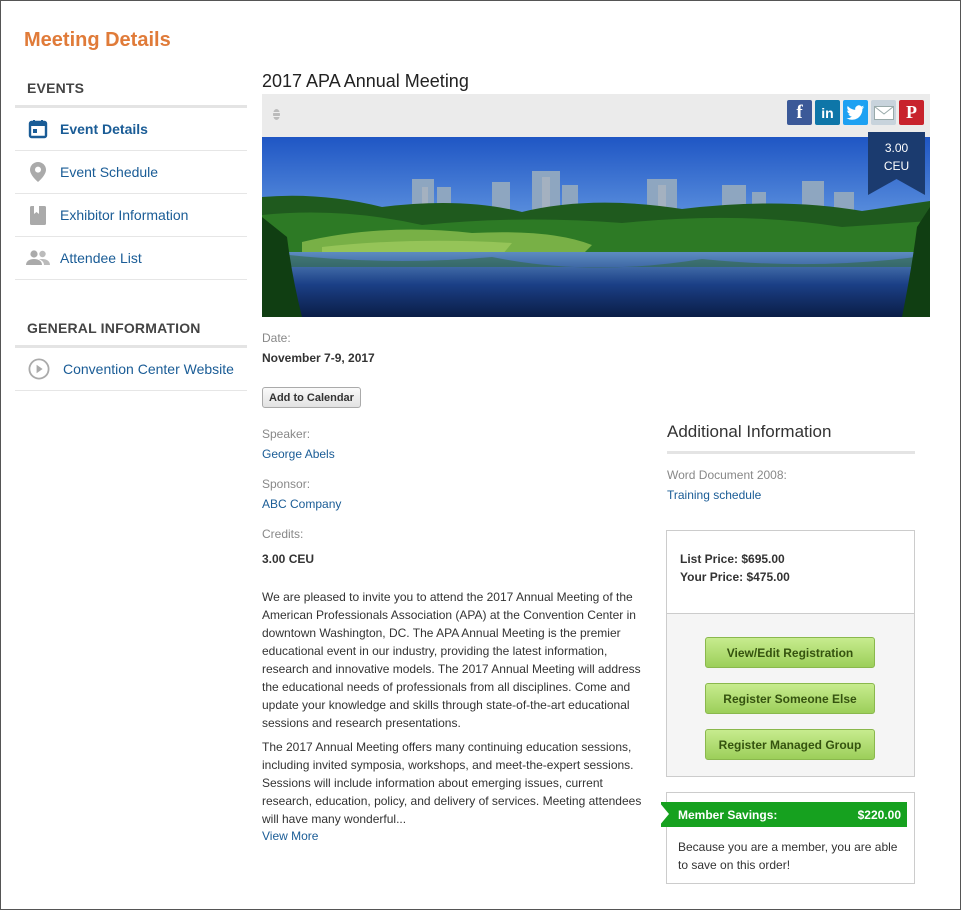 This screenshot has height=910, width=961. Describe the element at coordinates (301, 504) in the screenshot. I see `sponsor-link: ABC Company` at that location.